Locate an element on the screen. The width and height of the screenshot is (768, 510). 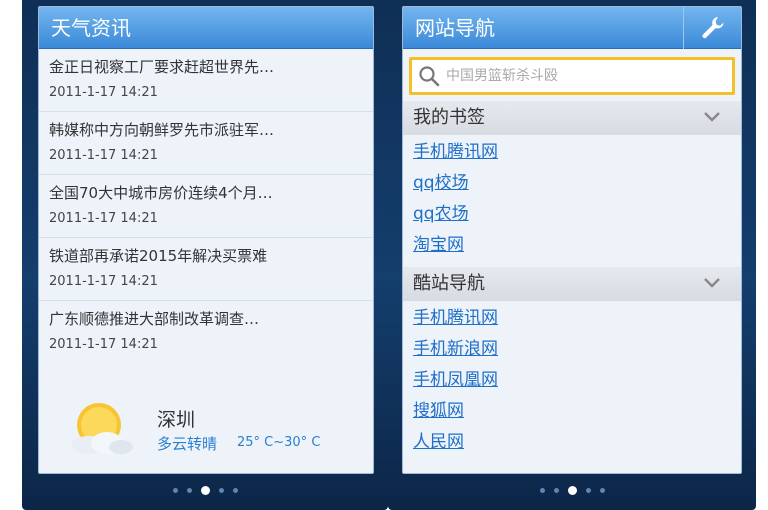
news-item-title: 铁道部再承诺2015年解决买票难 is located at coordinates (206, 256).